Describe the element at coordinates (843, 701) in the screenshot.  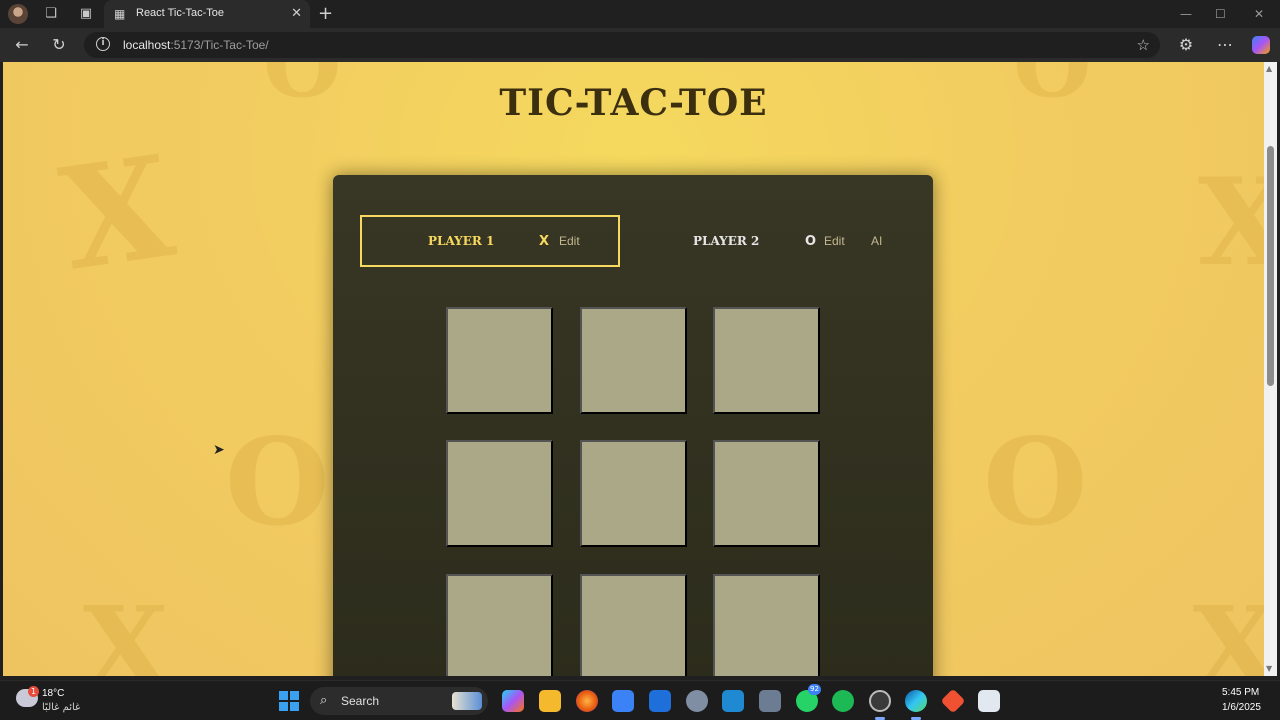
I see `spotify-icon` at that location.